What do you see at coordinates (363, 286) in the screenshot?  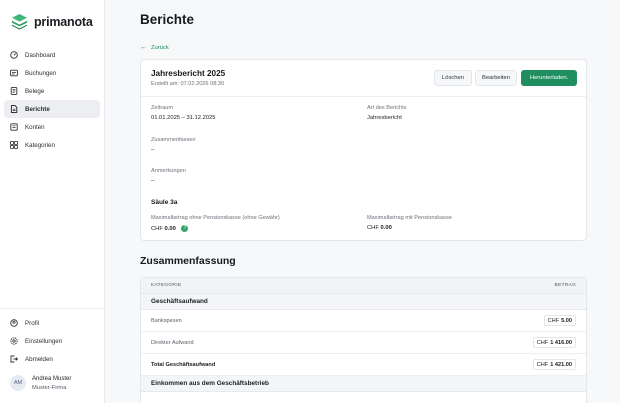 I see `table-header: KATEGORIE BETRAG` at bounding box center [363, 286].